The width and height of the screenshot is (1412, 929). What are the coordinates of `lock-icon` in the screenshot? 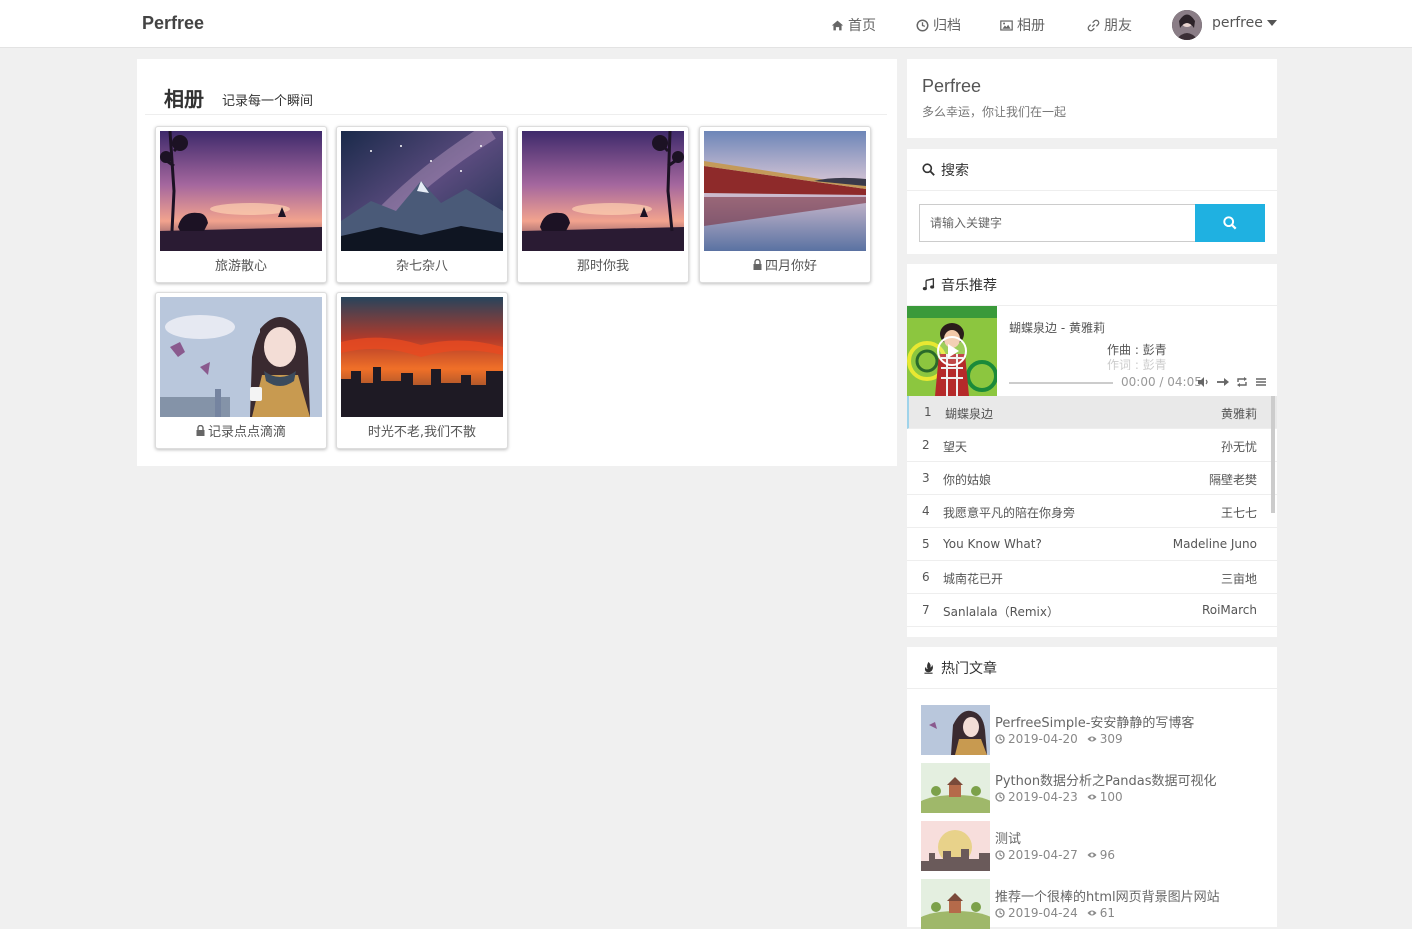 It's located at (200, 430).